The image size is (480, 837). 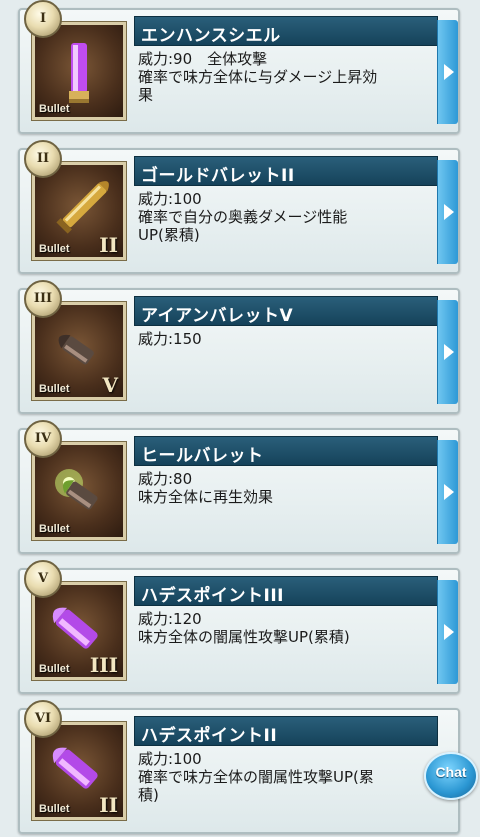 What do you see at coordinates (169, 235) in the screenshot?
I see `desc-line: UP(累積)` at bounding box center [169, 235].